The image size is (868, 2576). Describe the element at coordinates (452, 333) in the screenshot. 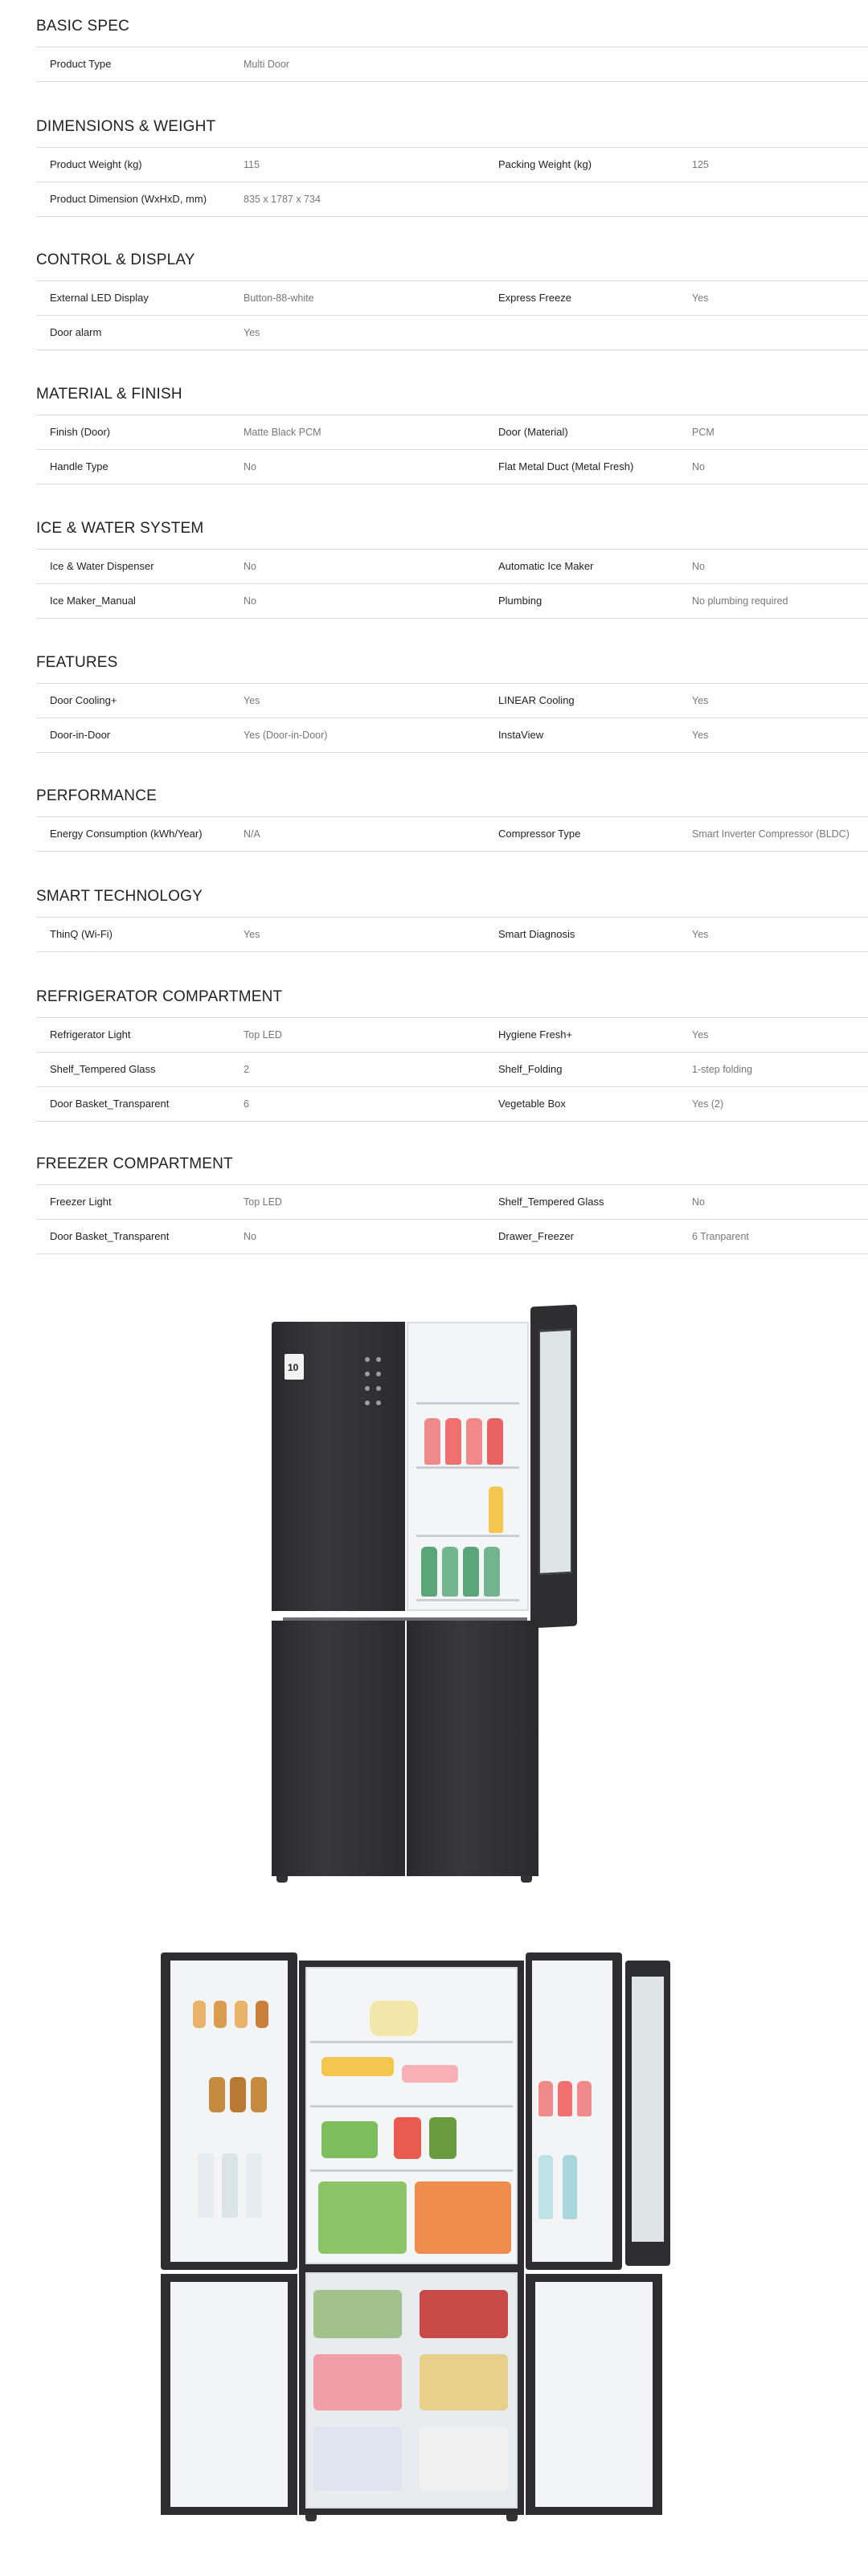

I see `spec-row: Door alarm Yes` at that location.